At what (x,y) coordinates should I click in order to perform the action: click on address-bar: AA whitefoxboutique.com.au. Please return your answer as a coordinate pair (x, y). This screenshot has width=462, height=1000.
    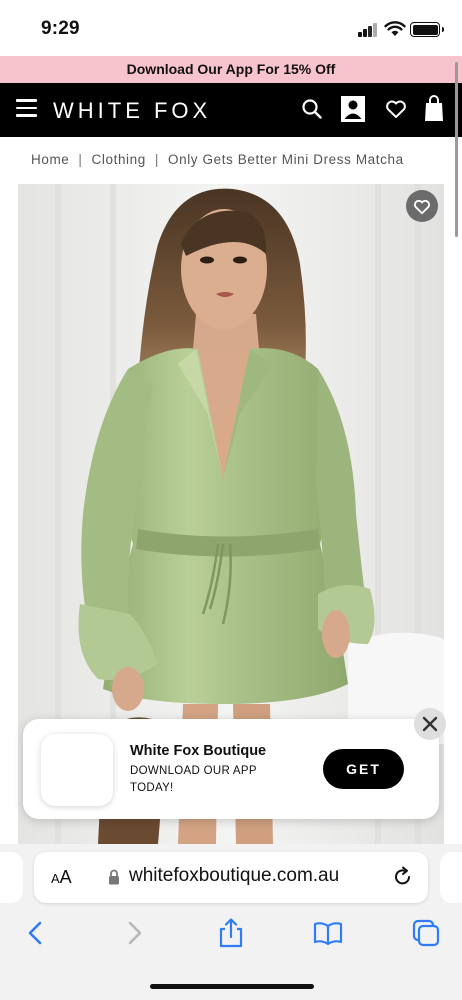
    Looking at the image, I should click on (231, 877).